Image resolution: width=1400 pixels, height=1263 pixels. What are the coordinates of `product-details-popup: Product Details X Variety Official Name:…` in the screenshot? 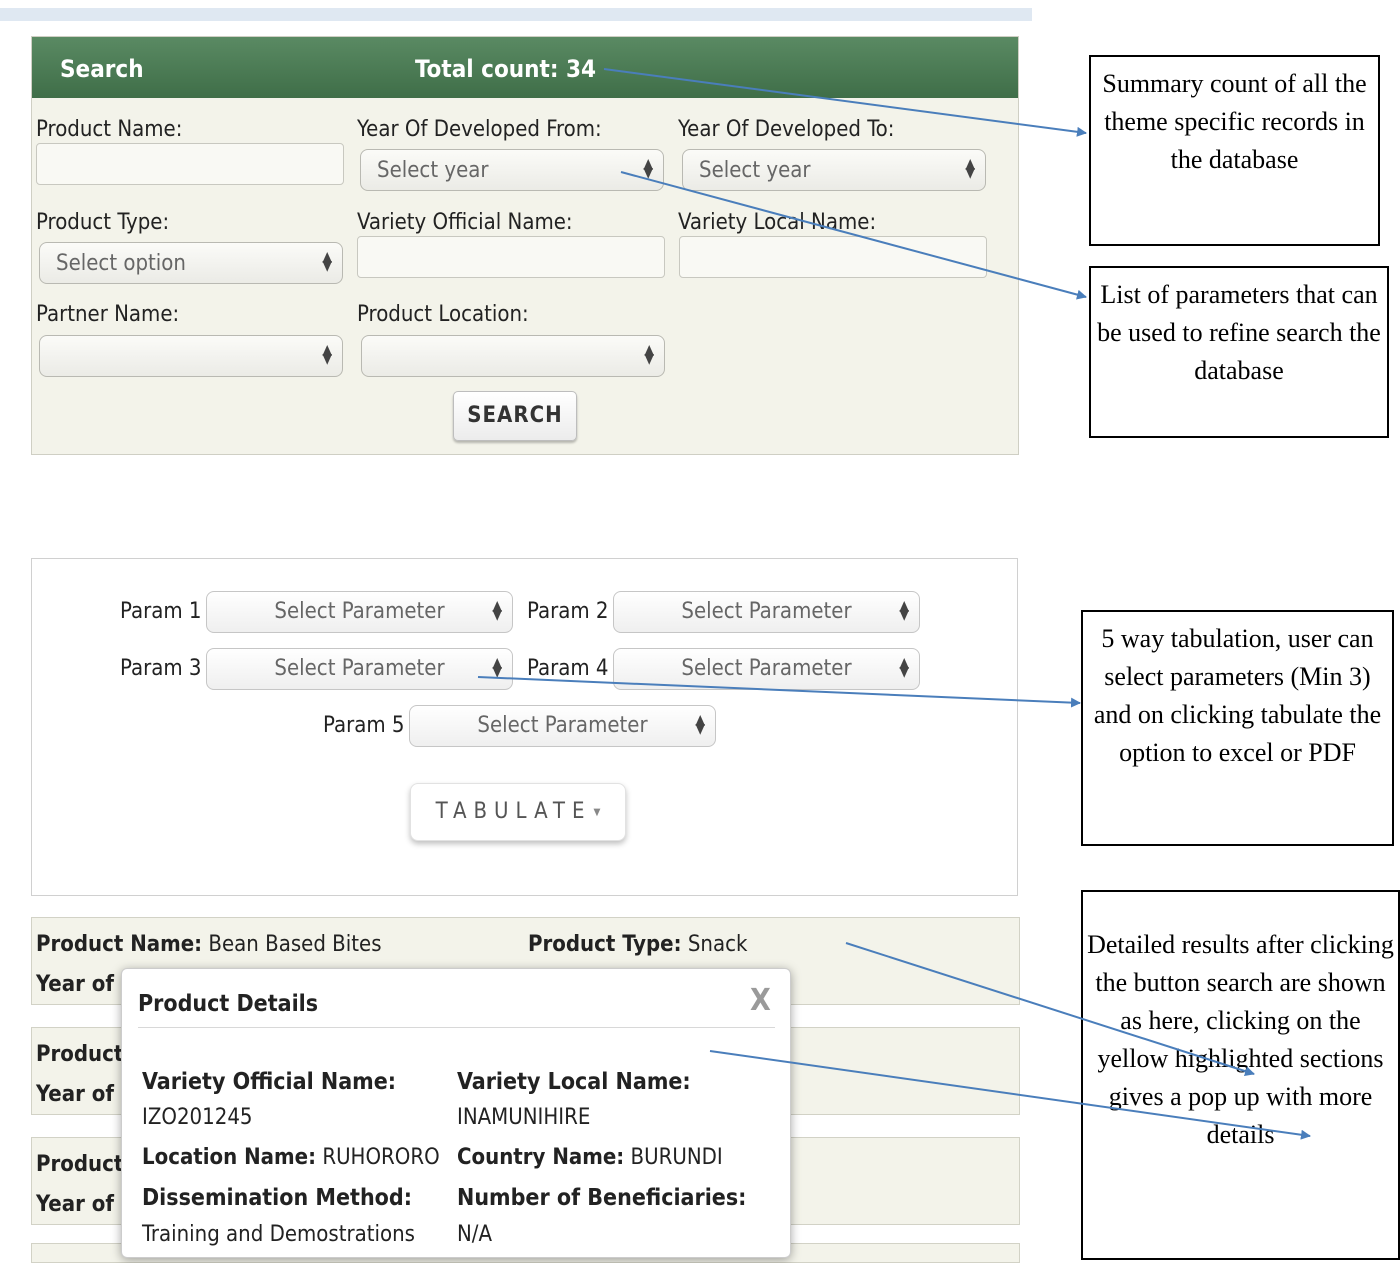 It's located at (456, 1113).